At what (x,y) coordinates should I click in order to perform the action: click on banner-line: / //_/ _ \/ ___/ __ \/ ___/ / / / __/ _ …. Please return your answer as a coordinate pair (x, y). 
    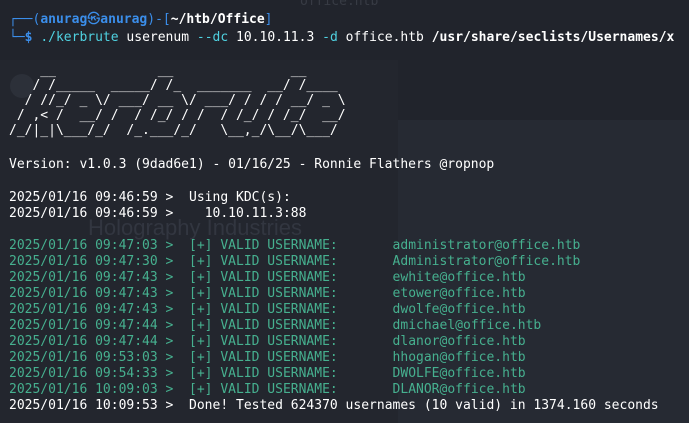
    Looking at the image, I should click on (177, 100).